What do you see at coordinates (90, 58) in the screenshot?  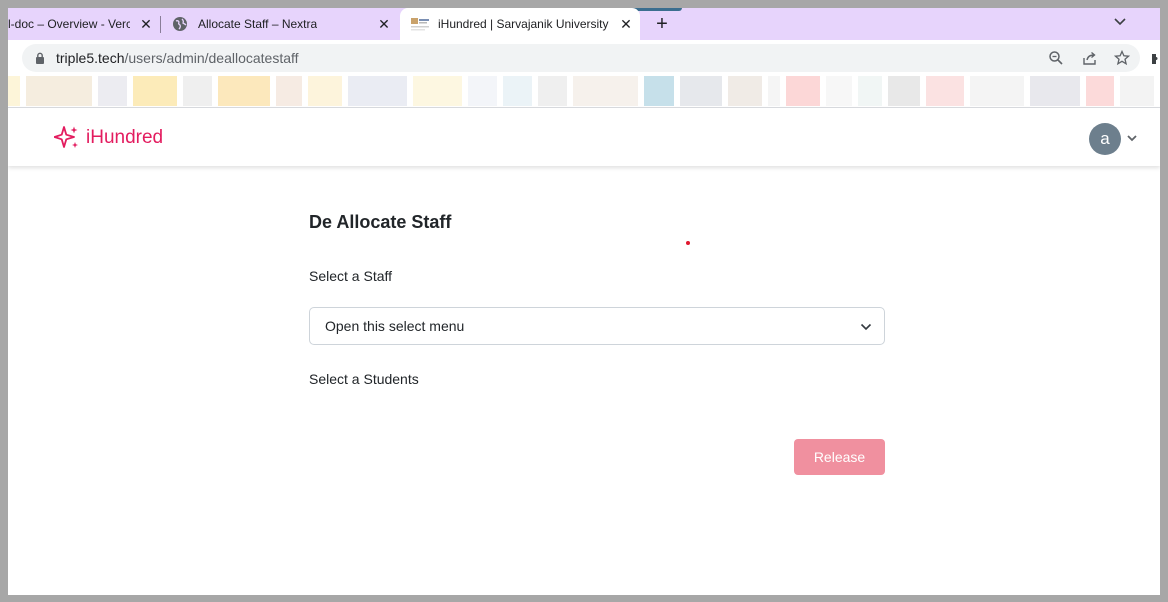 I see `url-host: triple5.tech` at bounding box center [90, 58].